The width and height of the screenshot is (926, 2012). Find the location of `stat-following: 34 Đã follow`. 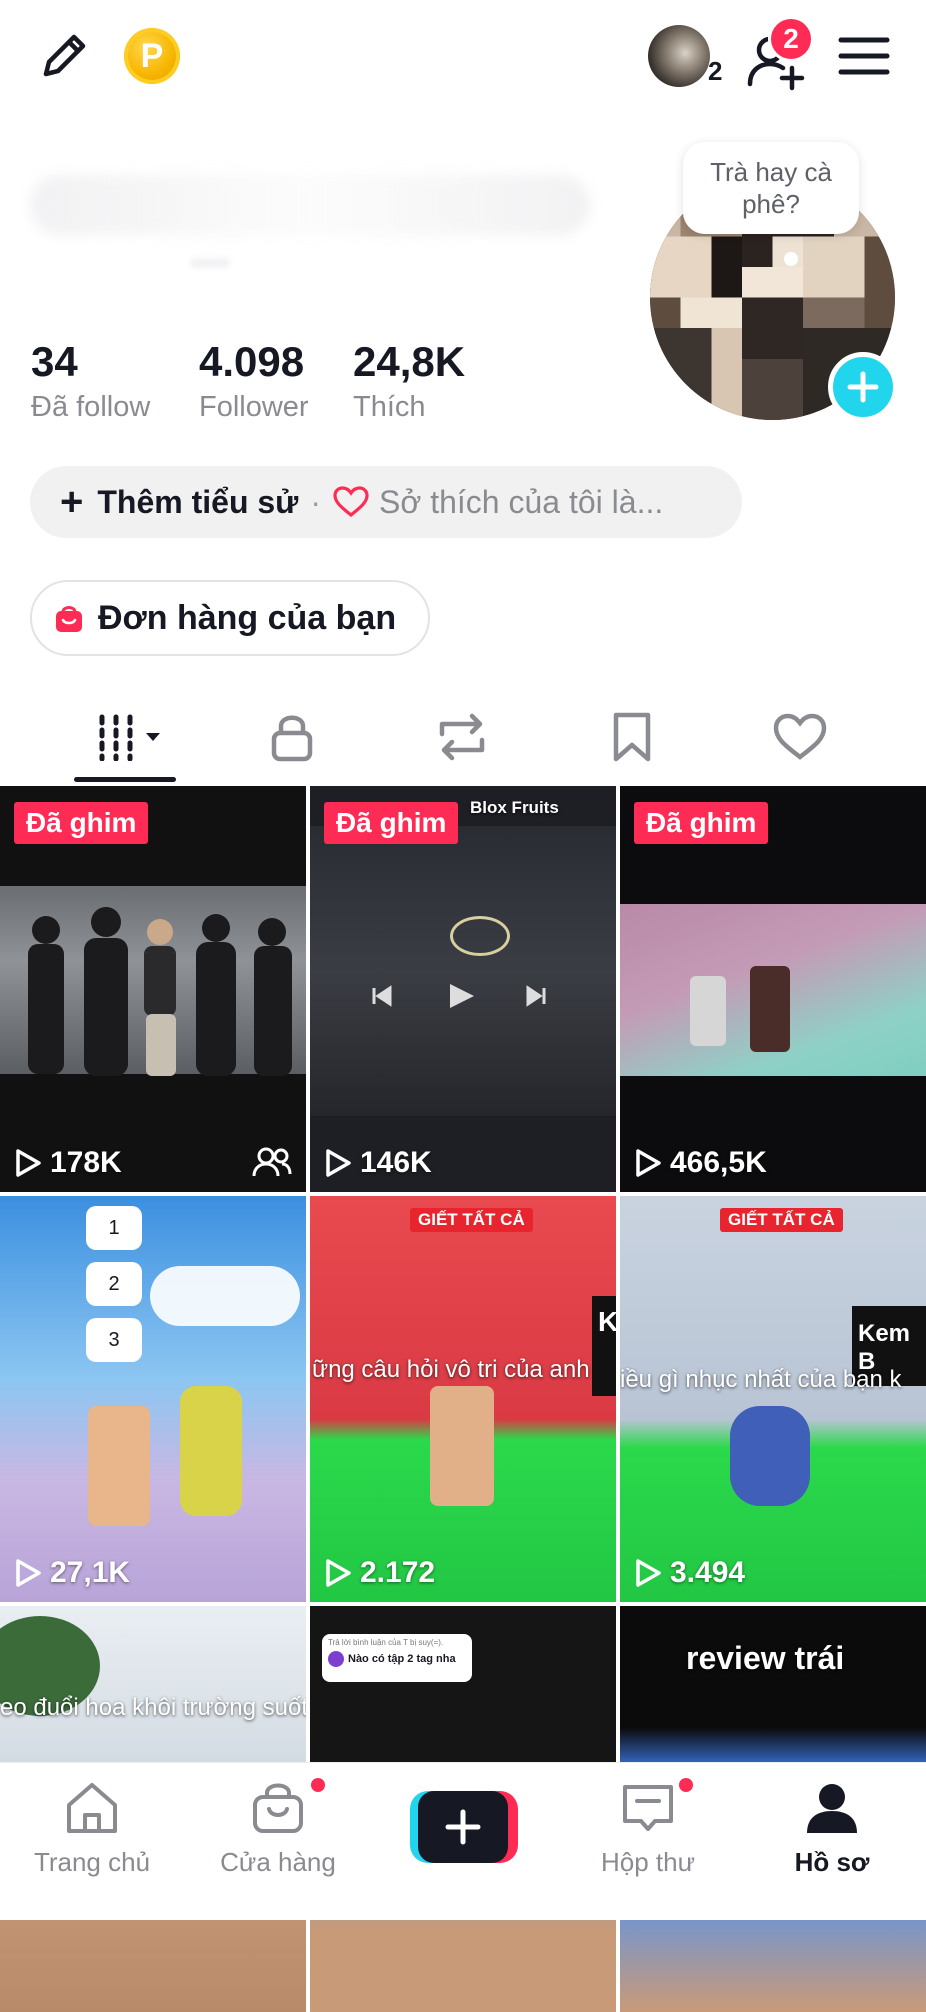

stat-following: 34 Đã follow is located at coordinates (90, 382).